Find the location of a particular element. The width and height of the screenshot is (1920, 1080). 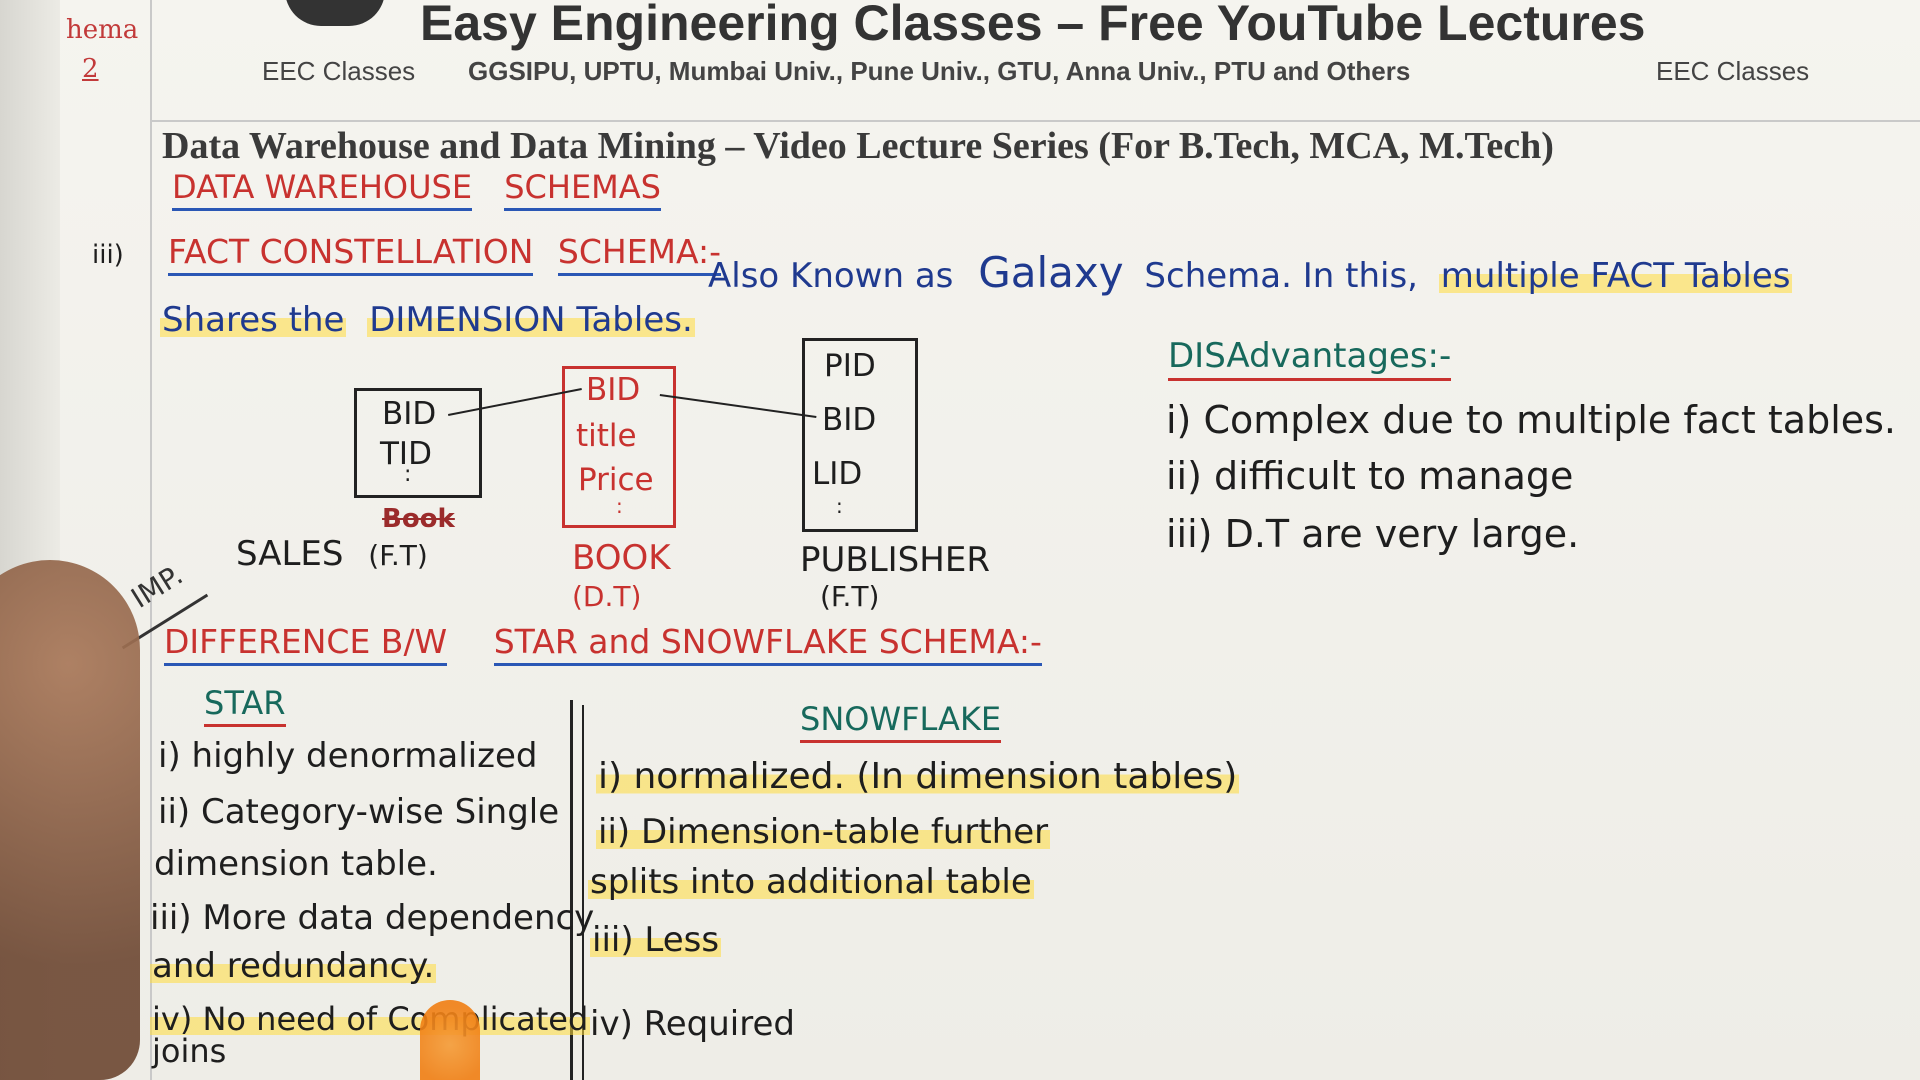

header-right-tag: EEC Classes is located at coordinates (1733, 71).